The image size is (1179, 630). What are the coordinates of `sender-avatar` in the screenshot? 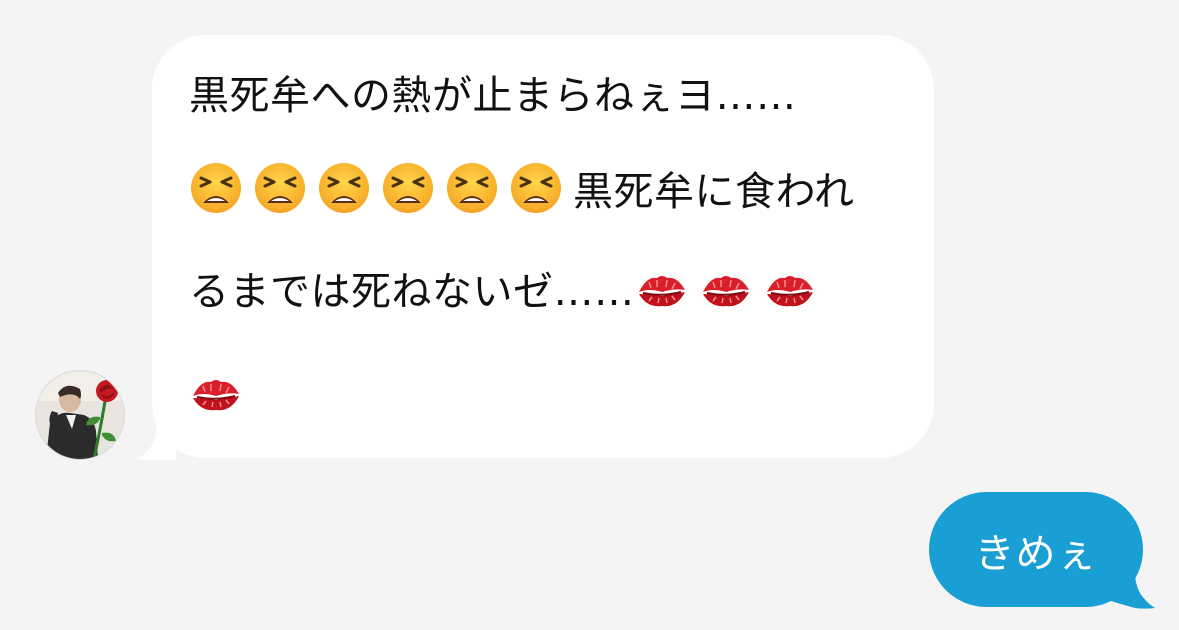 It's located at (80, 415).